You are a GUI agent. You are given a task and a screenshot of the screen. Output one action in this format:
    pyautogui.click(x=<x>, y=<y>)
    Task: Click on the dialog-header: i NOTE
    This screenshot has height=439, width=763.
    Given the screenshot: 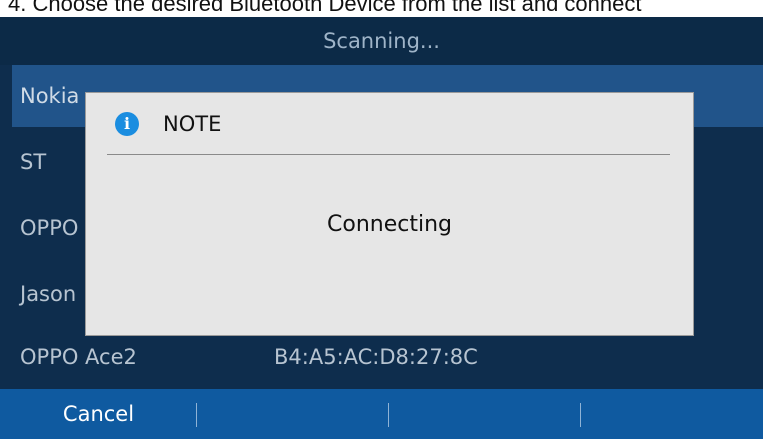 What is the action you would take?
    pyautogui.click(x=389, y=124)
    